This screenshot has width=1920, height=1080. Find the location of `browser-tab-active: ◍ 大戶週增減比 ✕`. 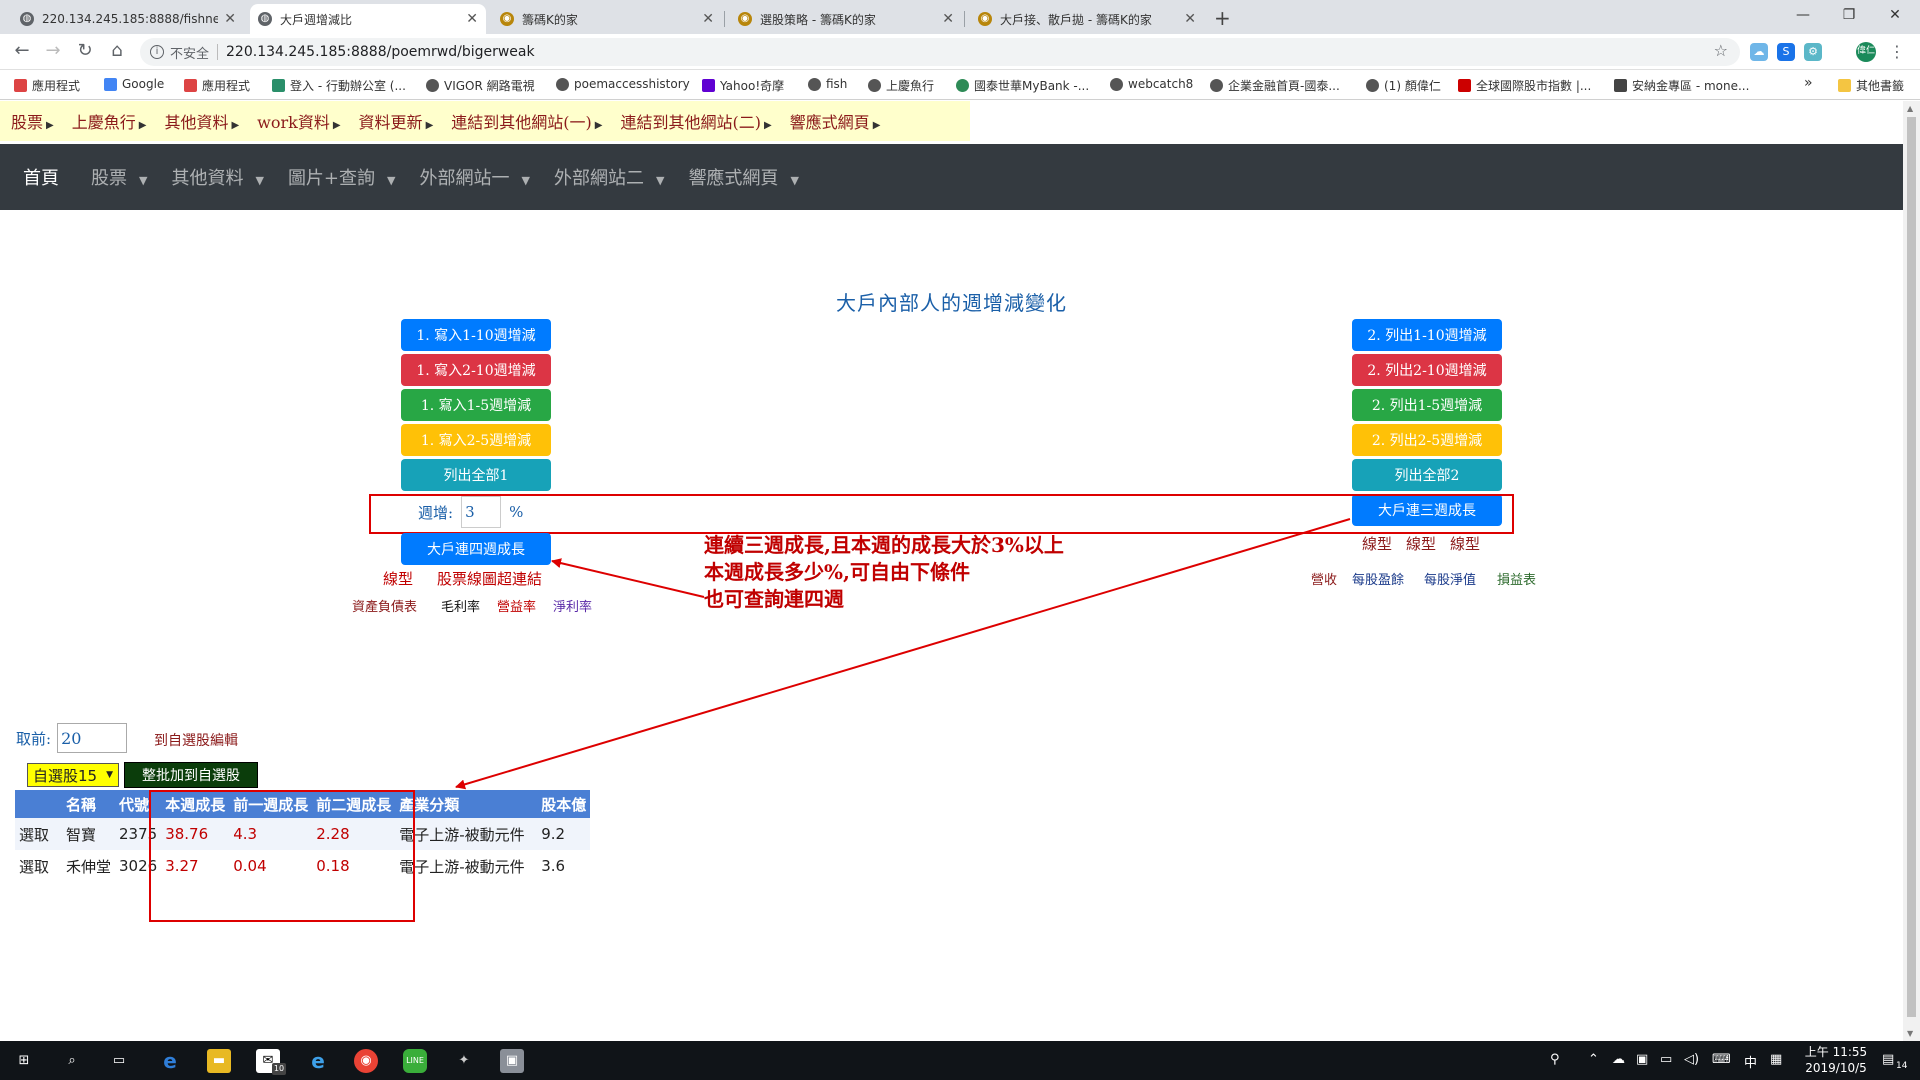

browser-tab-active: ◍ 大戶週增減比 ✕ is located at coordinates (368, 19).